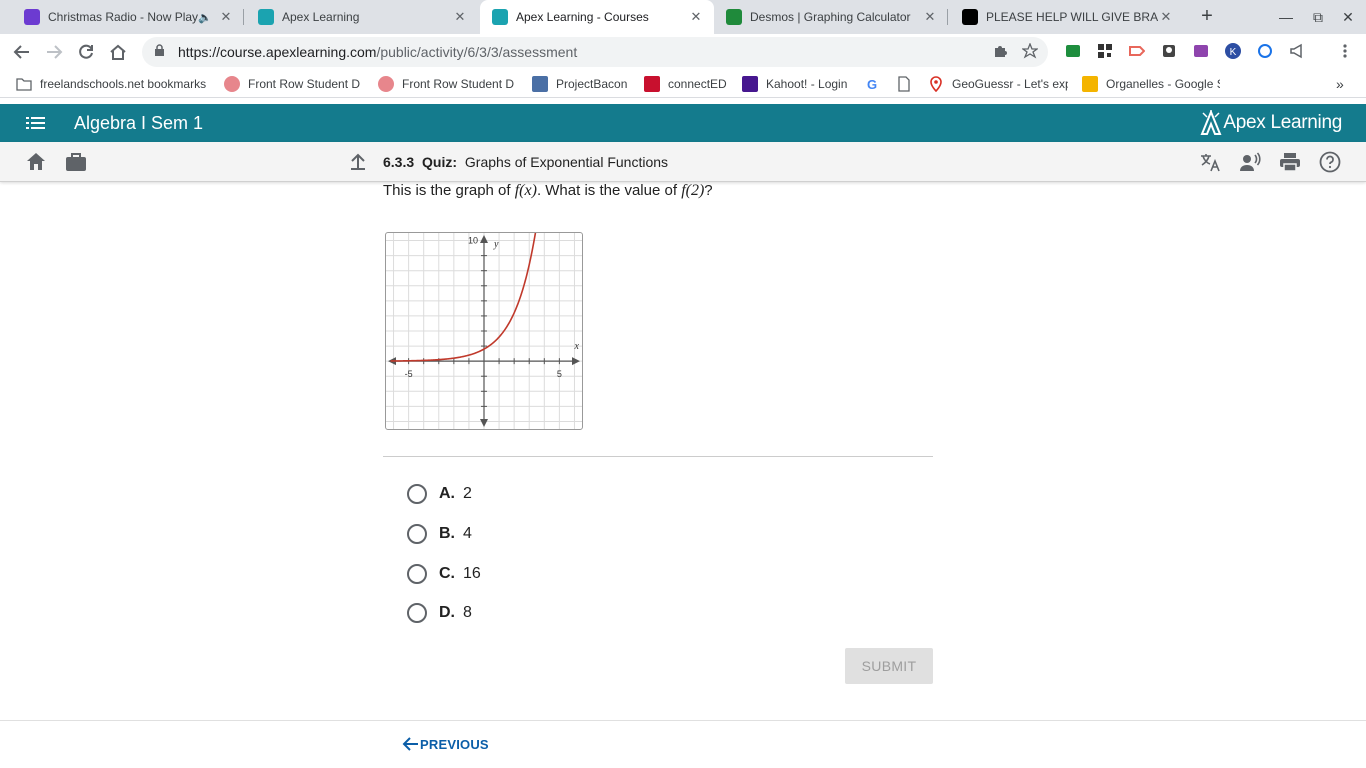  I want to click on cast-extension-icon, so click(1073, 51).